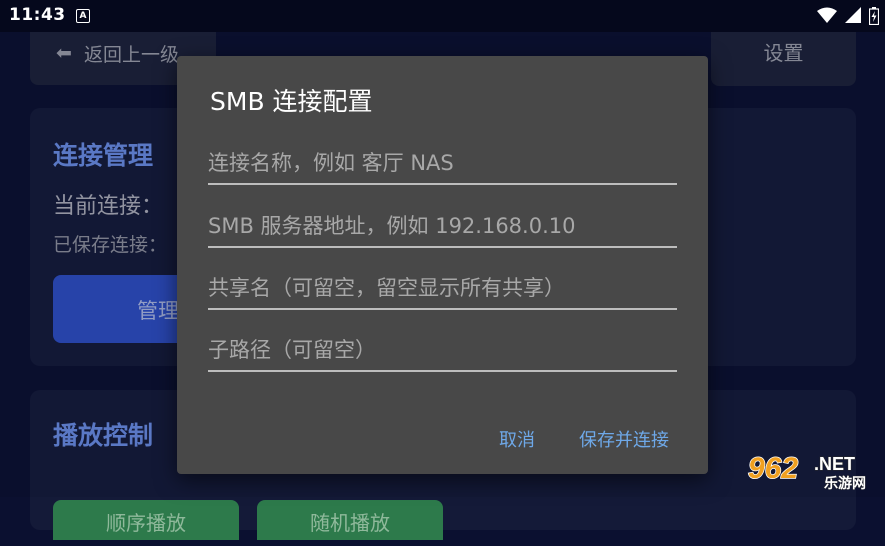  I want to click on wifi-icon, so click(826, 15).